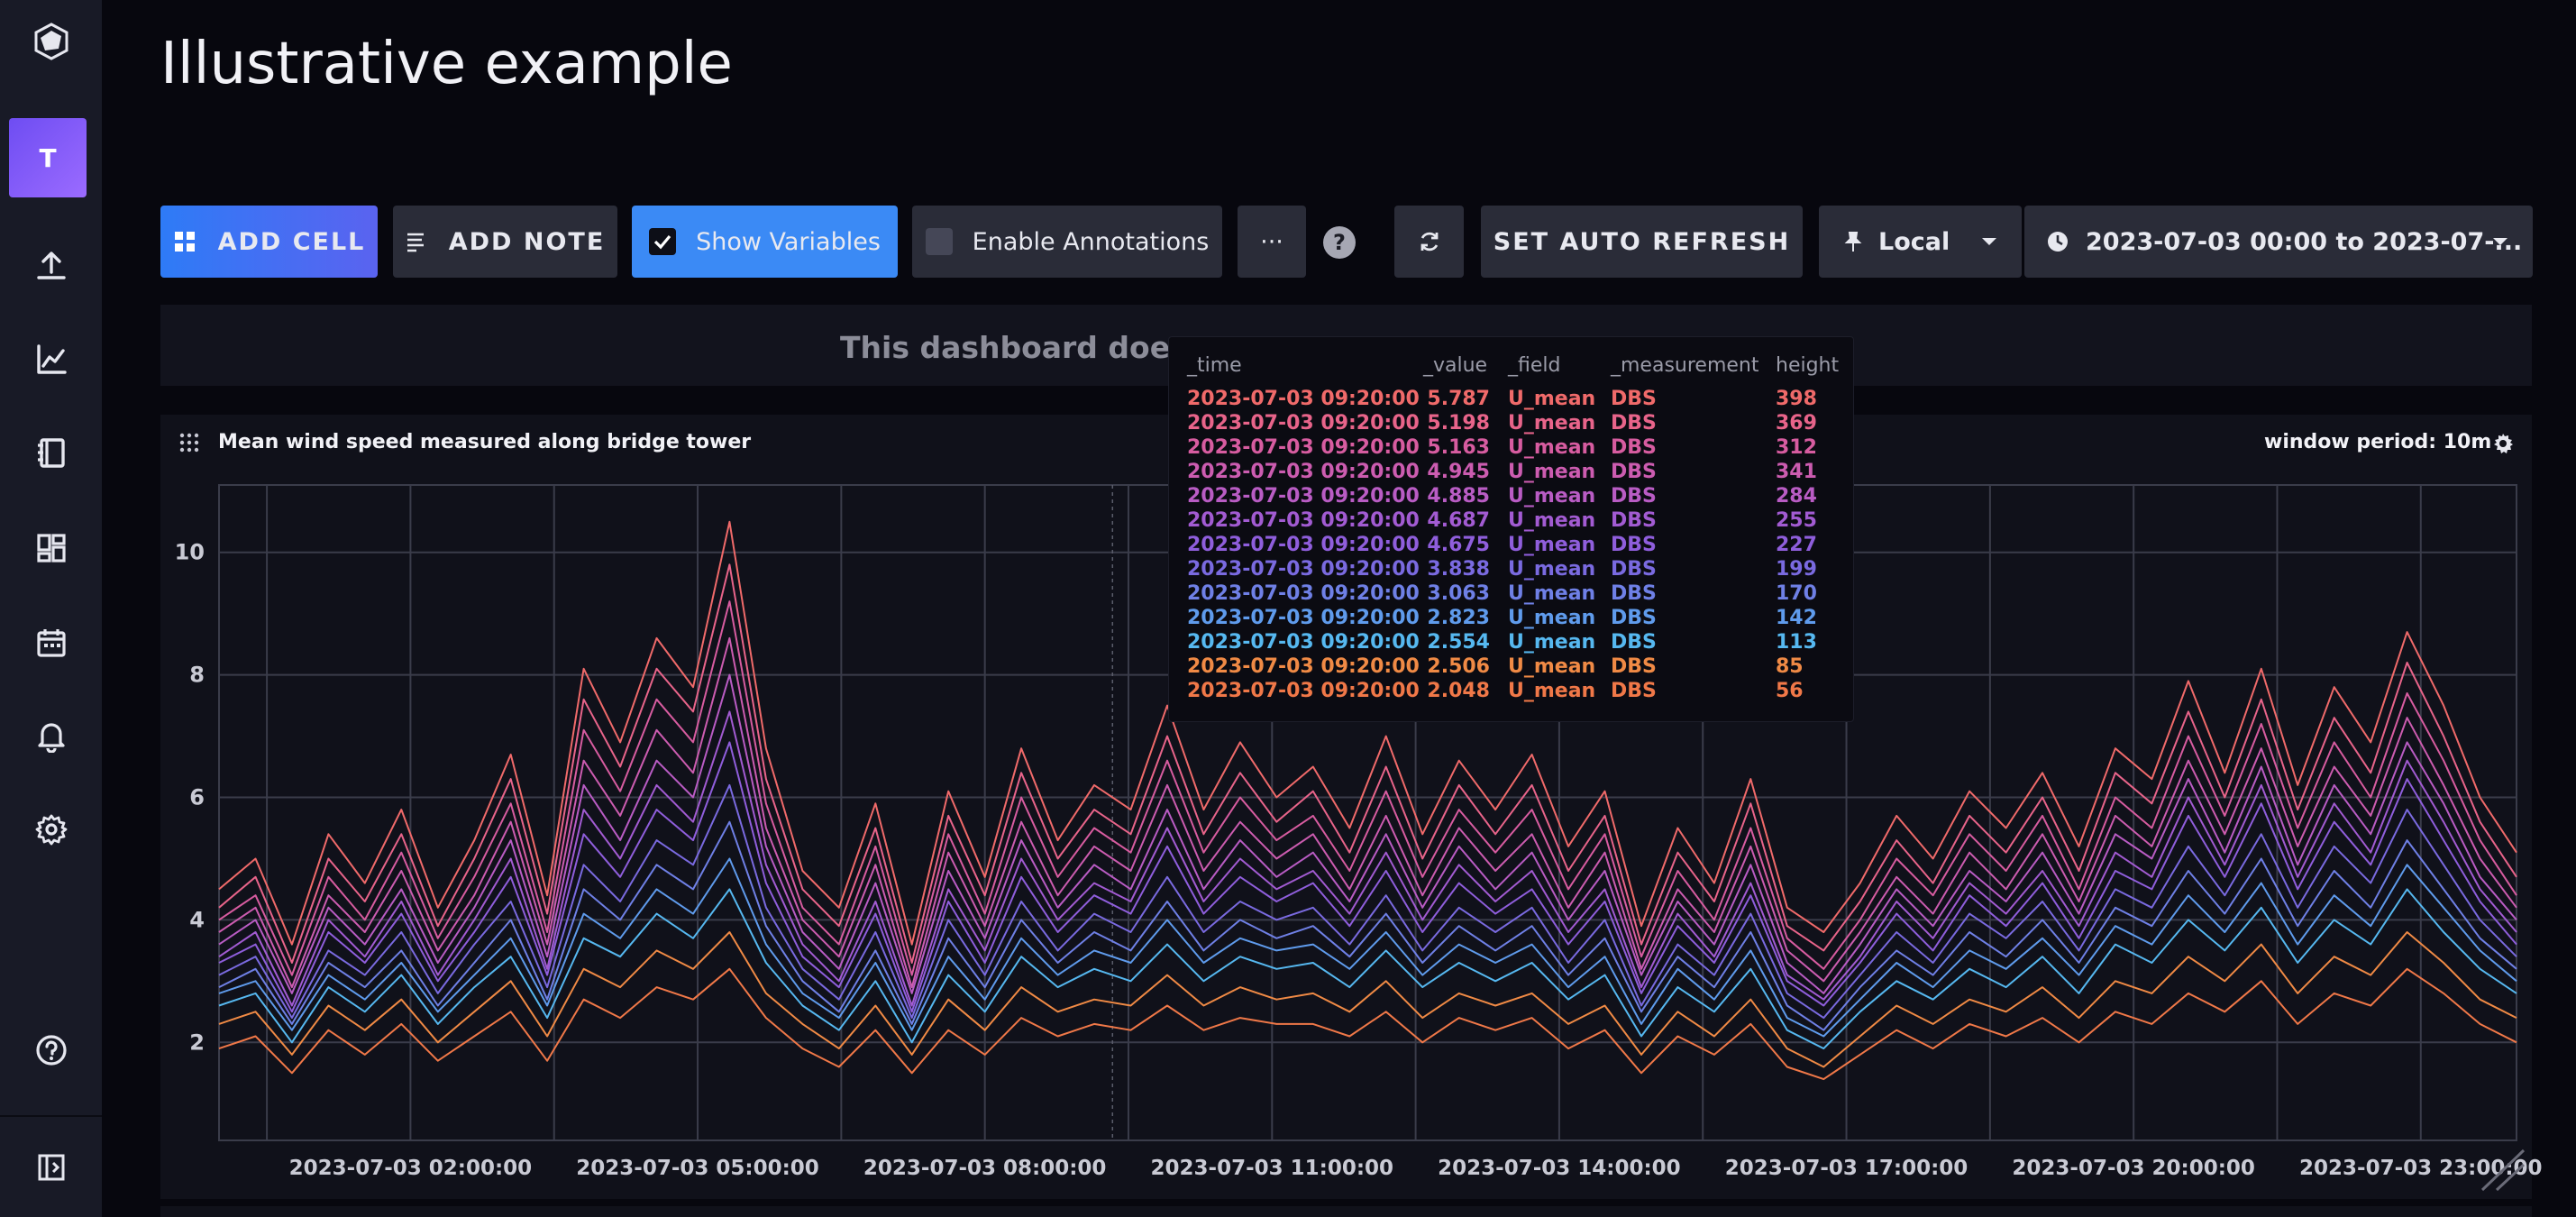  Describe the element at coordinates (1458, 642) in the screenshot. I see `tooltip-cell-value: 2.554` at that location.